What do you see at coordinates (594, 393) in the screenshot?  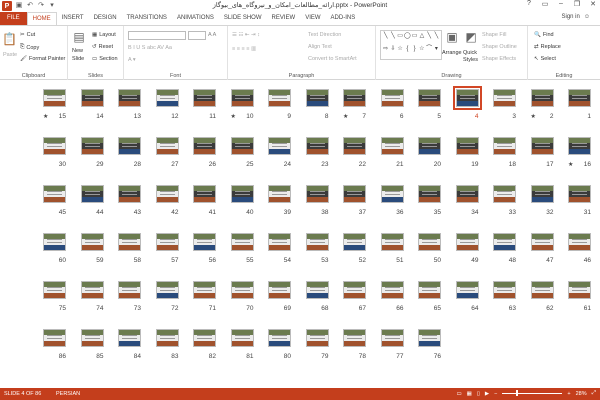 I see `fit-to-window-icon: ⤢` at bounding box center [594, 393].